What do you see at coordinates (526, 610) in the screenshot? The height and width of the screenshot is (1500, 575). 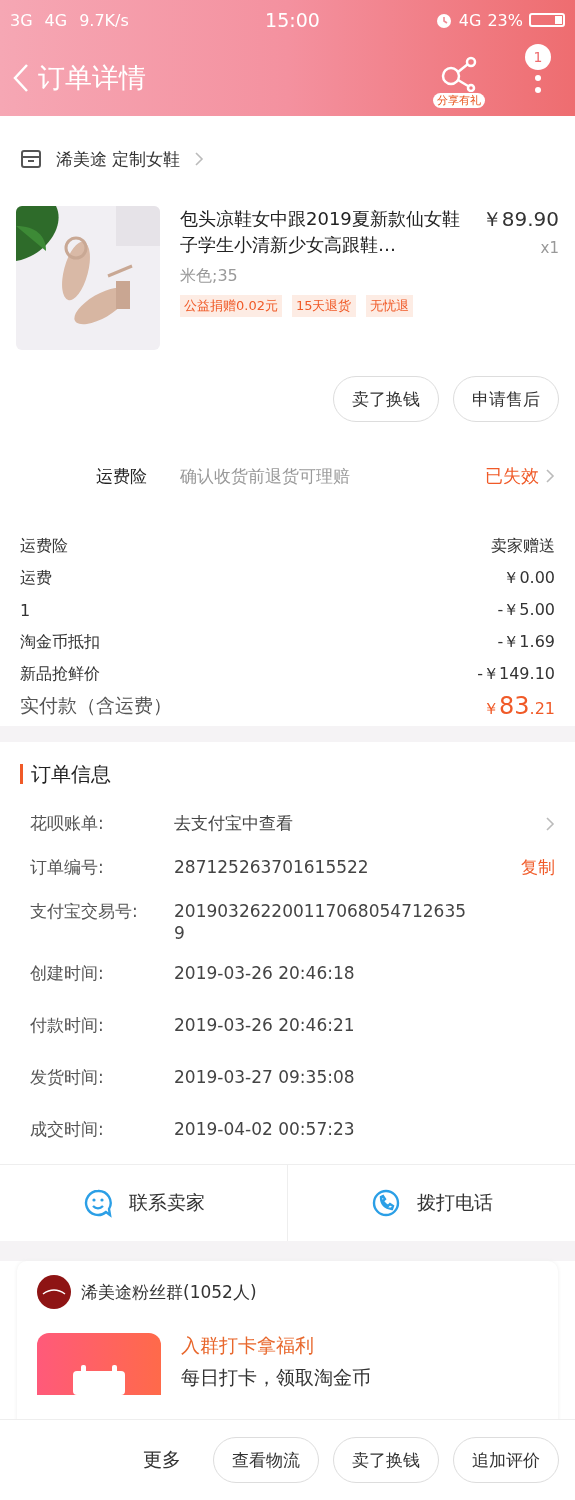 I see `fee-value: -￥5.00` at bounding box center [526, 610].